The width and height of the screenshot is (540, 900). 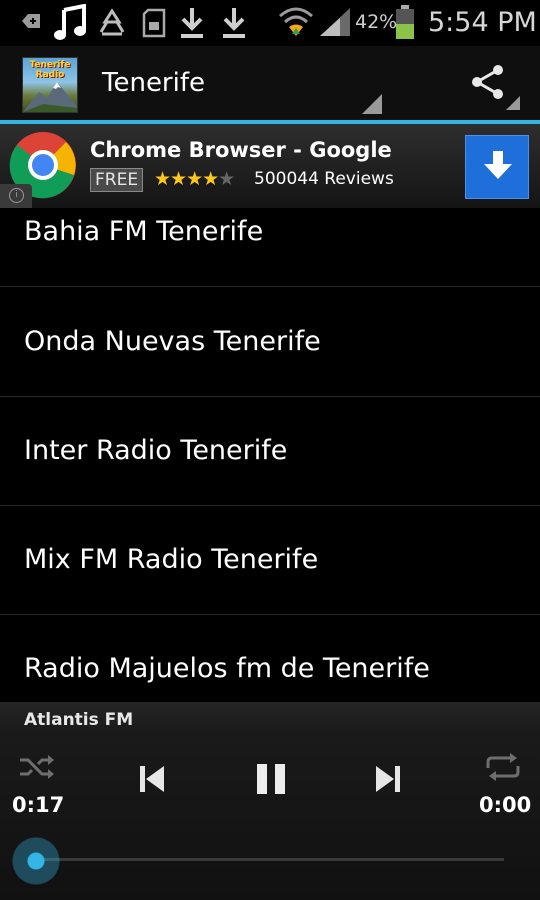 What do you see at coordinates (513, 103) in the screenshot?
I see `overflow-indicator-icon` at bounding box center [513, 103].